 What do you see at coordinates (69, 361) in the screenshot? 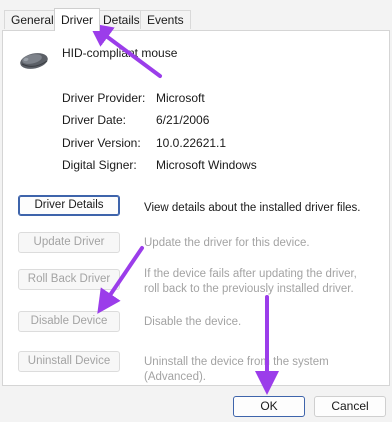
I see `uninstall-device-button: Uninstall Device` at bounding box center [69, 361].